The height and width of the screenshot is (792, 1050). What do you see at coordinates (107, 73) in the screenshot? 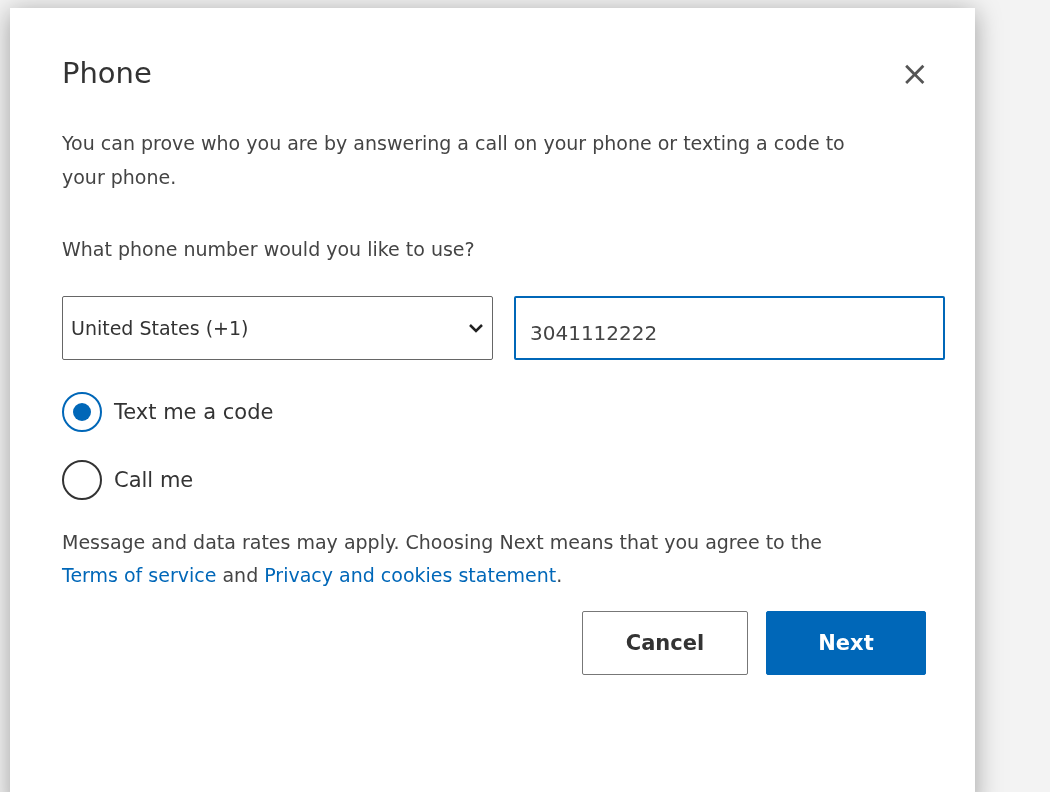
I see `dialog-title: Phone` at bounding box center [107, 73].